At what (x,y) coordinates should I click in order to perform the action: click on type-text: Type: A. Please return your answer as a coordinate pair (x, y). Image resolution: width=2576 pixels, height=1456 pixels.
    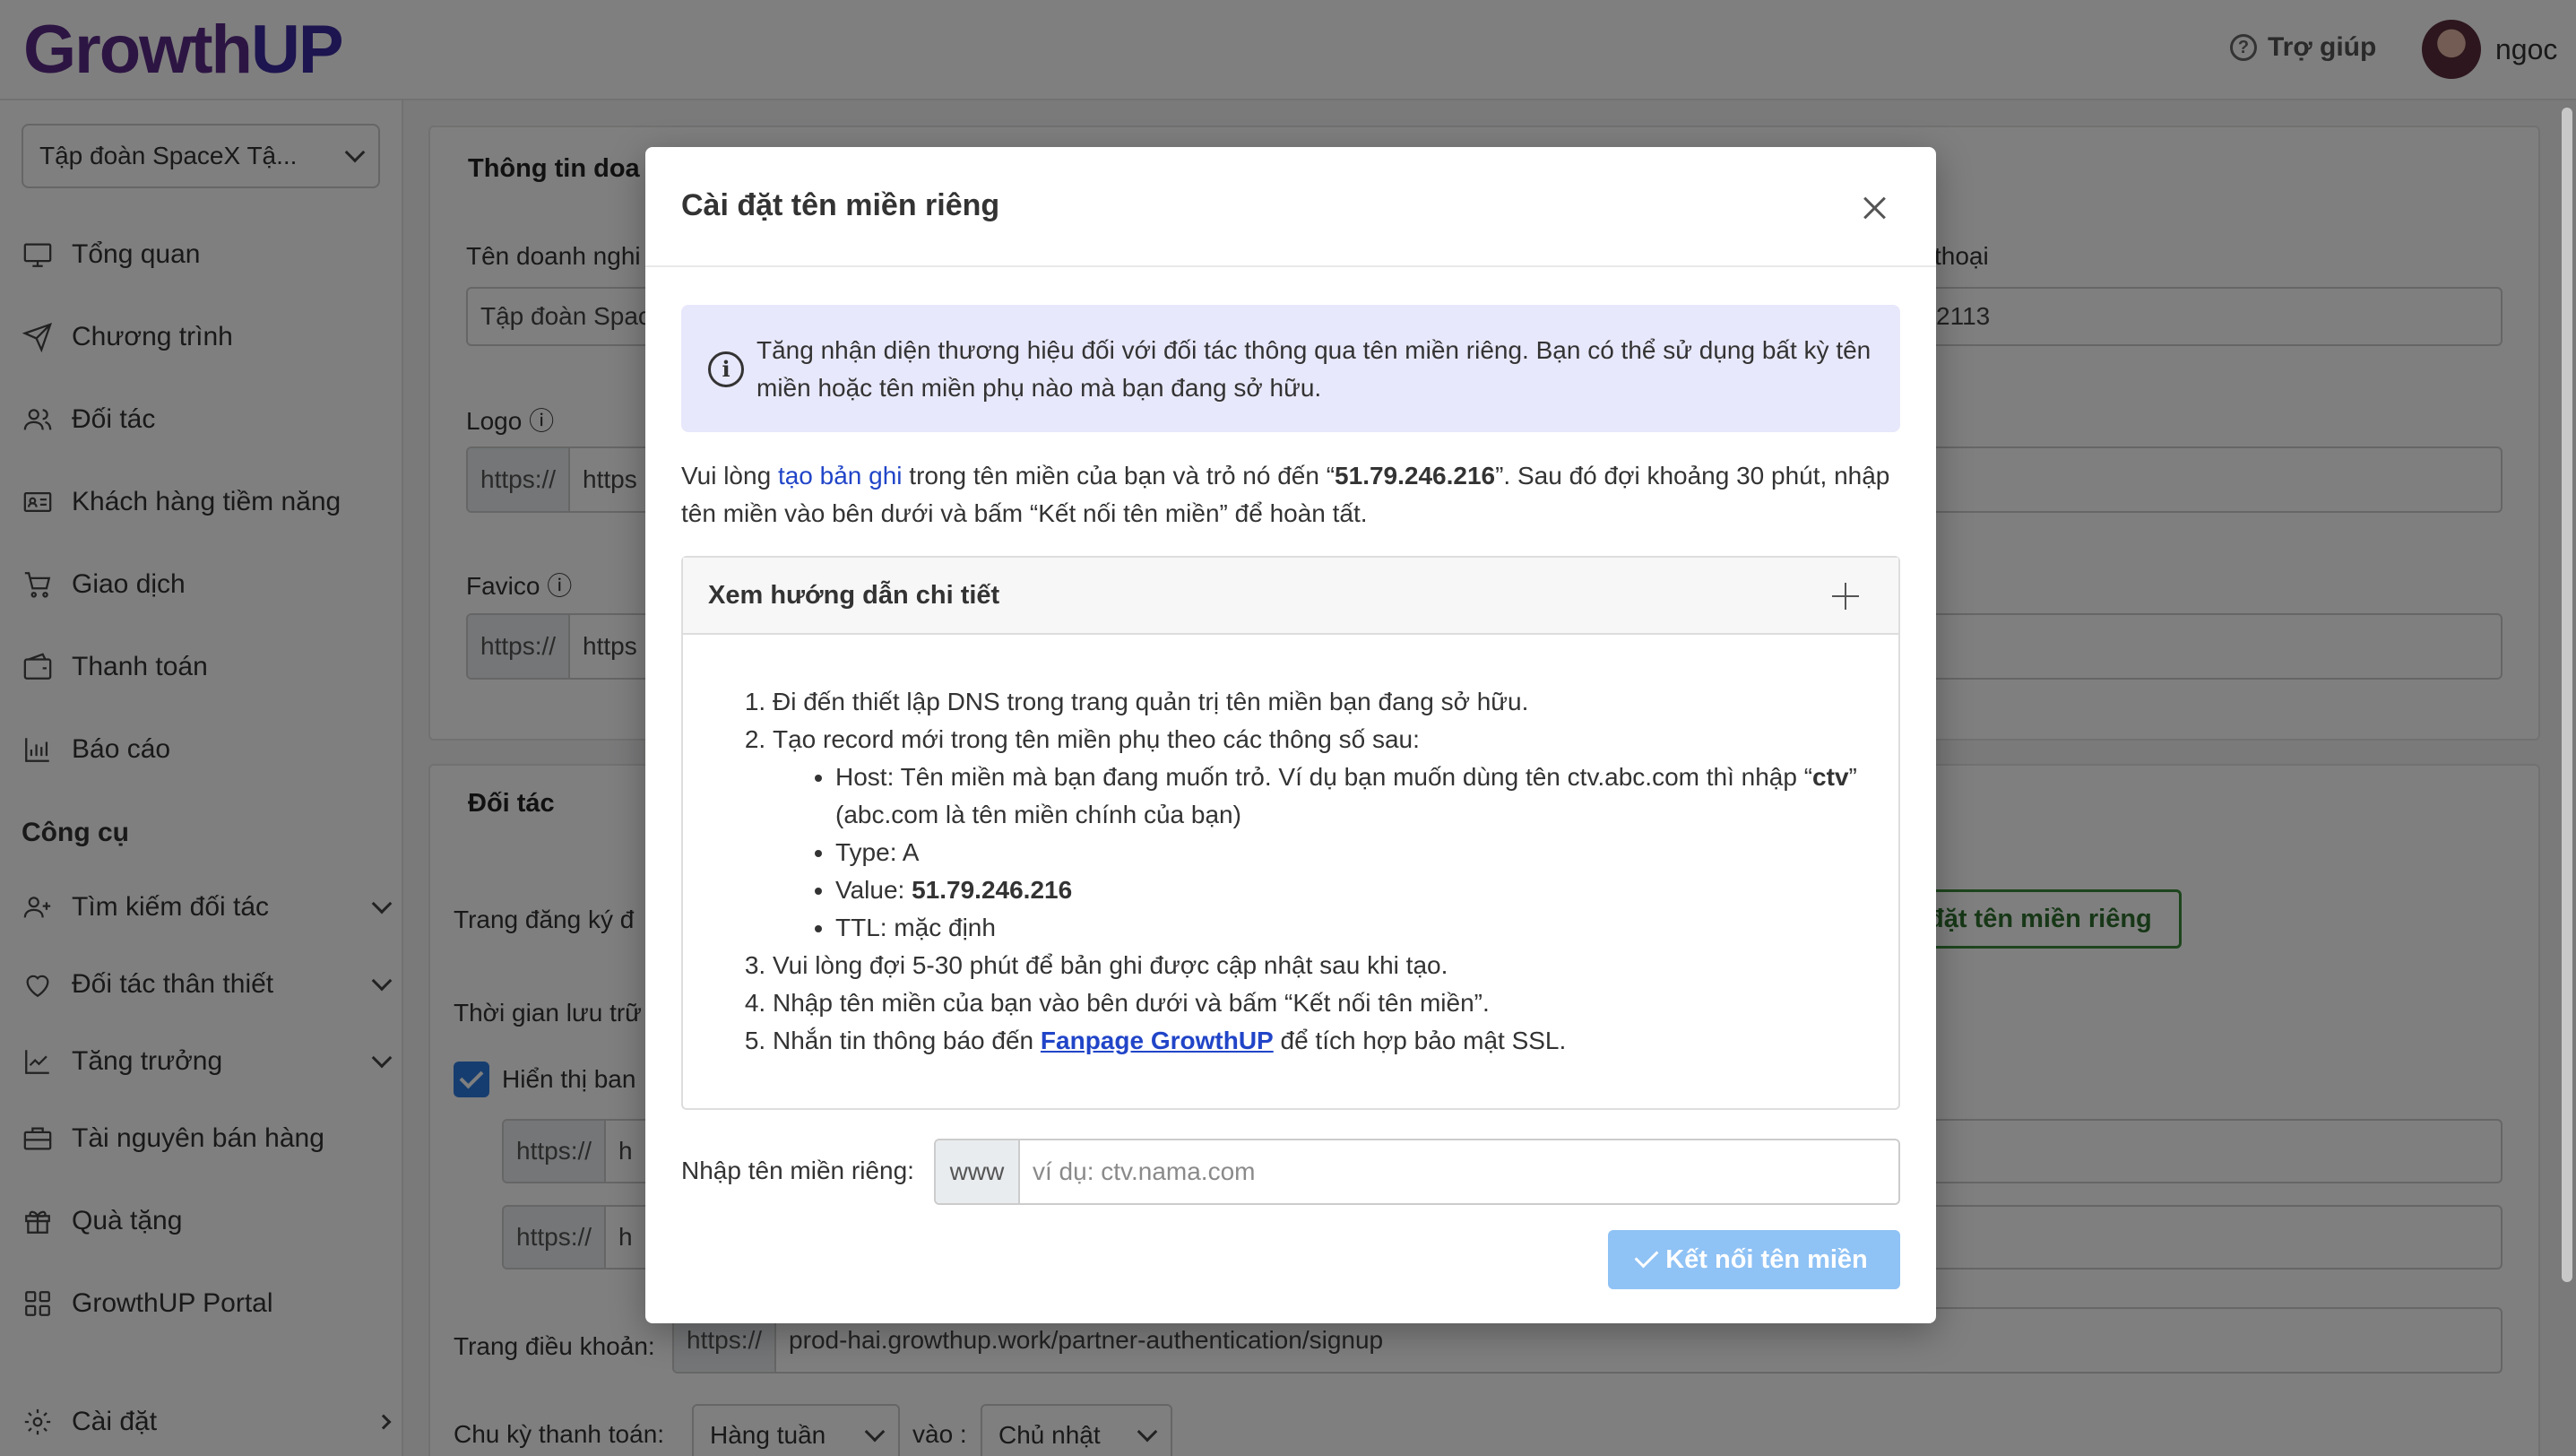
    Looking at the image, I should click on (877, 852).